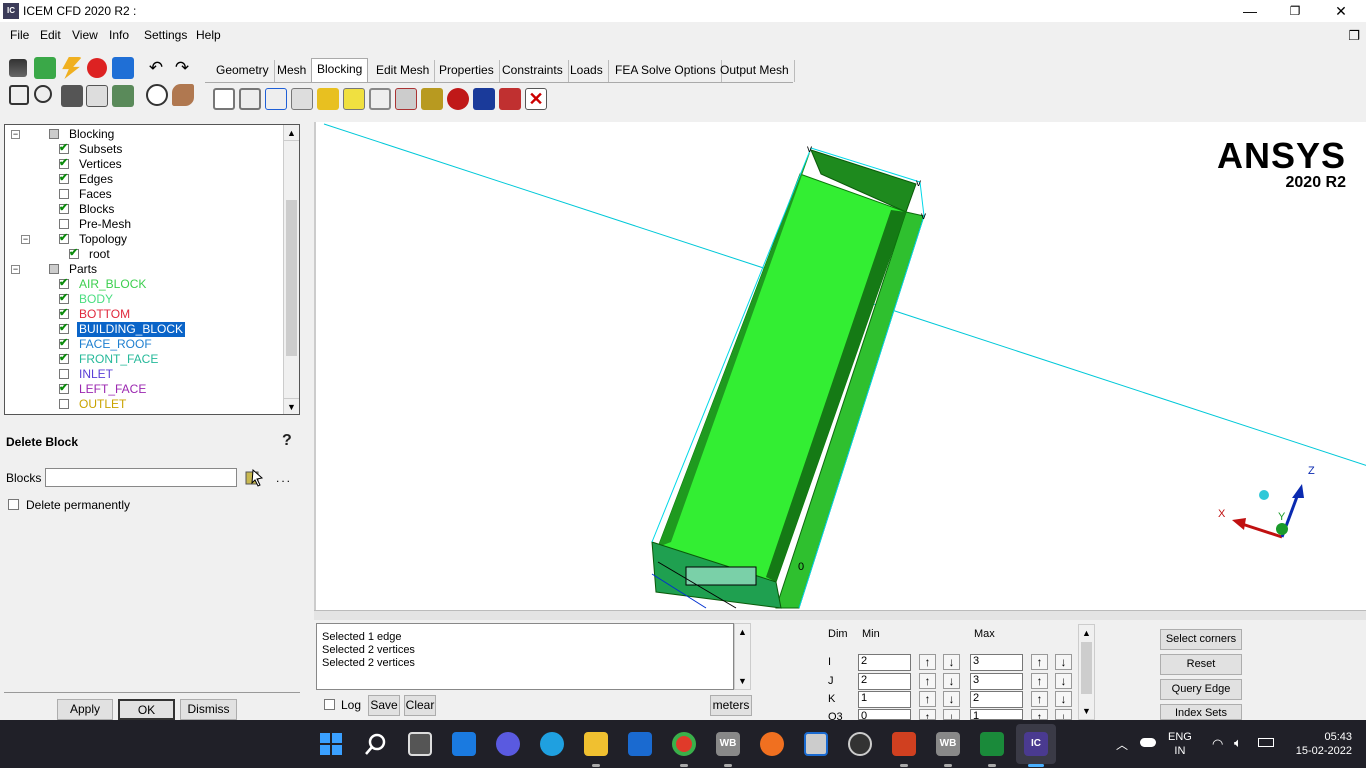 Image resolution: width=1366 pixels, height=768 pixels. Describe the element at coordinates (884, 662) in the screenshot. I see `min-index-field: 2` at that location.